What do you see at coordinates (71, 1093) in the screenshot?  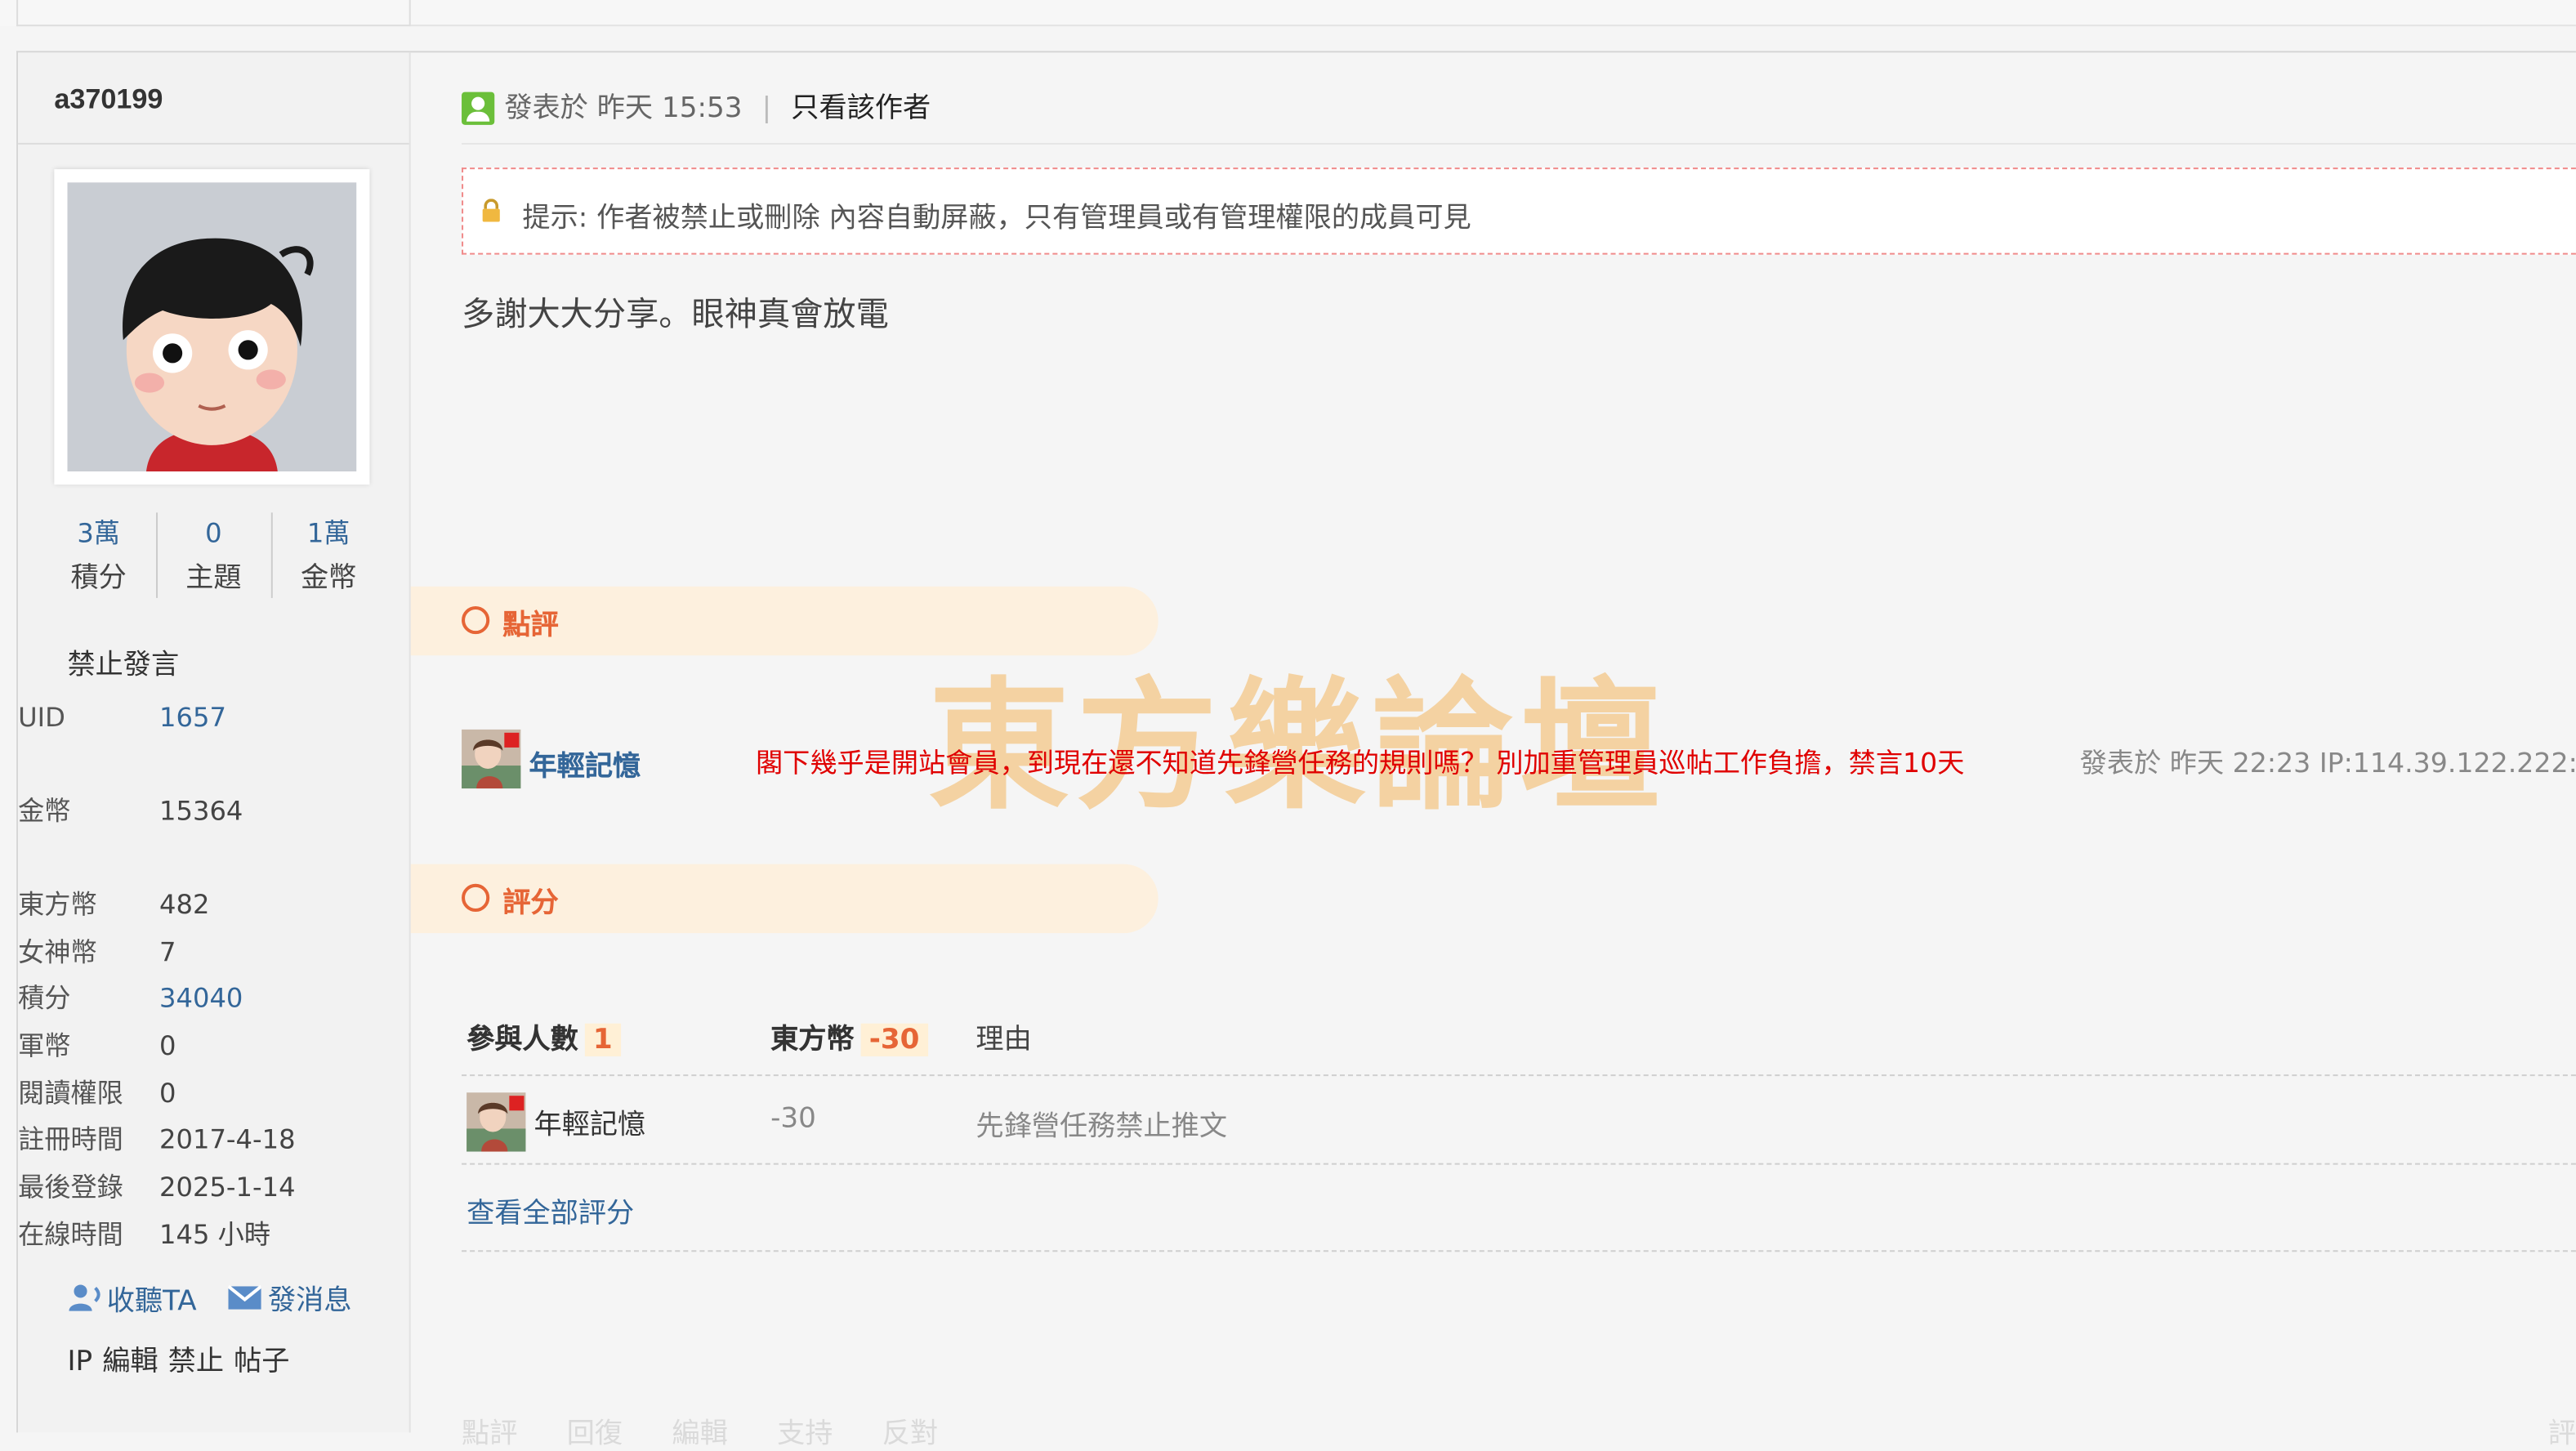 I see `info-key: 閱讀權限` at bounding box center [71, 1093].